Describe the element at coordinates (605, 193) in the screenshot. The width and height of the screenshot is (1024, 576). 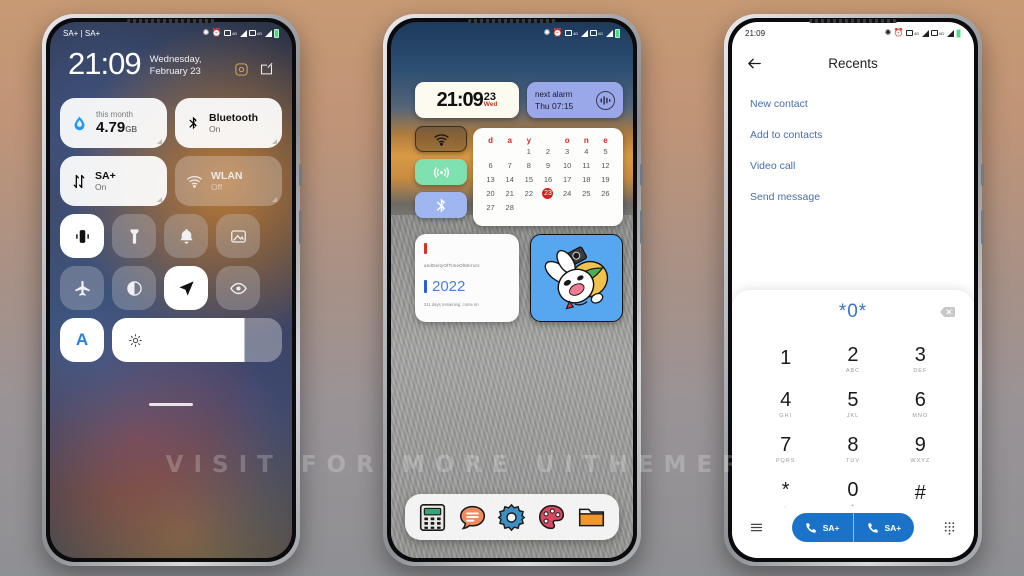
I see `calendar-day: 26` at that location.